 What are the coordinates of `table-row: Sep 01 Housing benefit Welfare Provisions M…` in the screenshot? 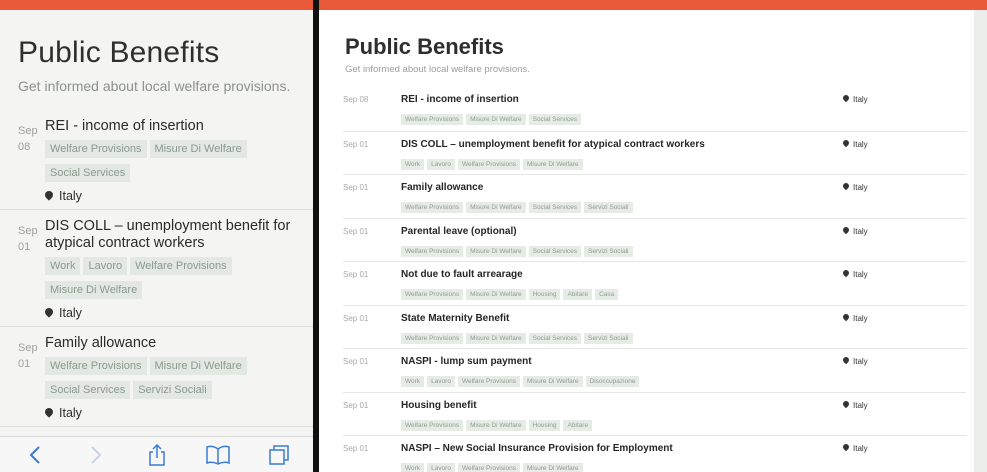 It's located at (654, 413).